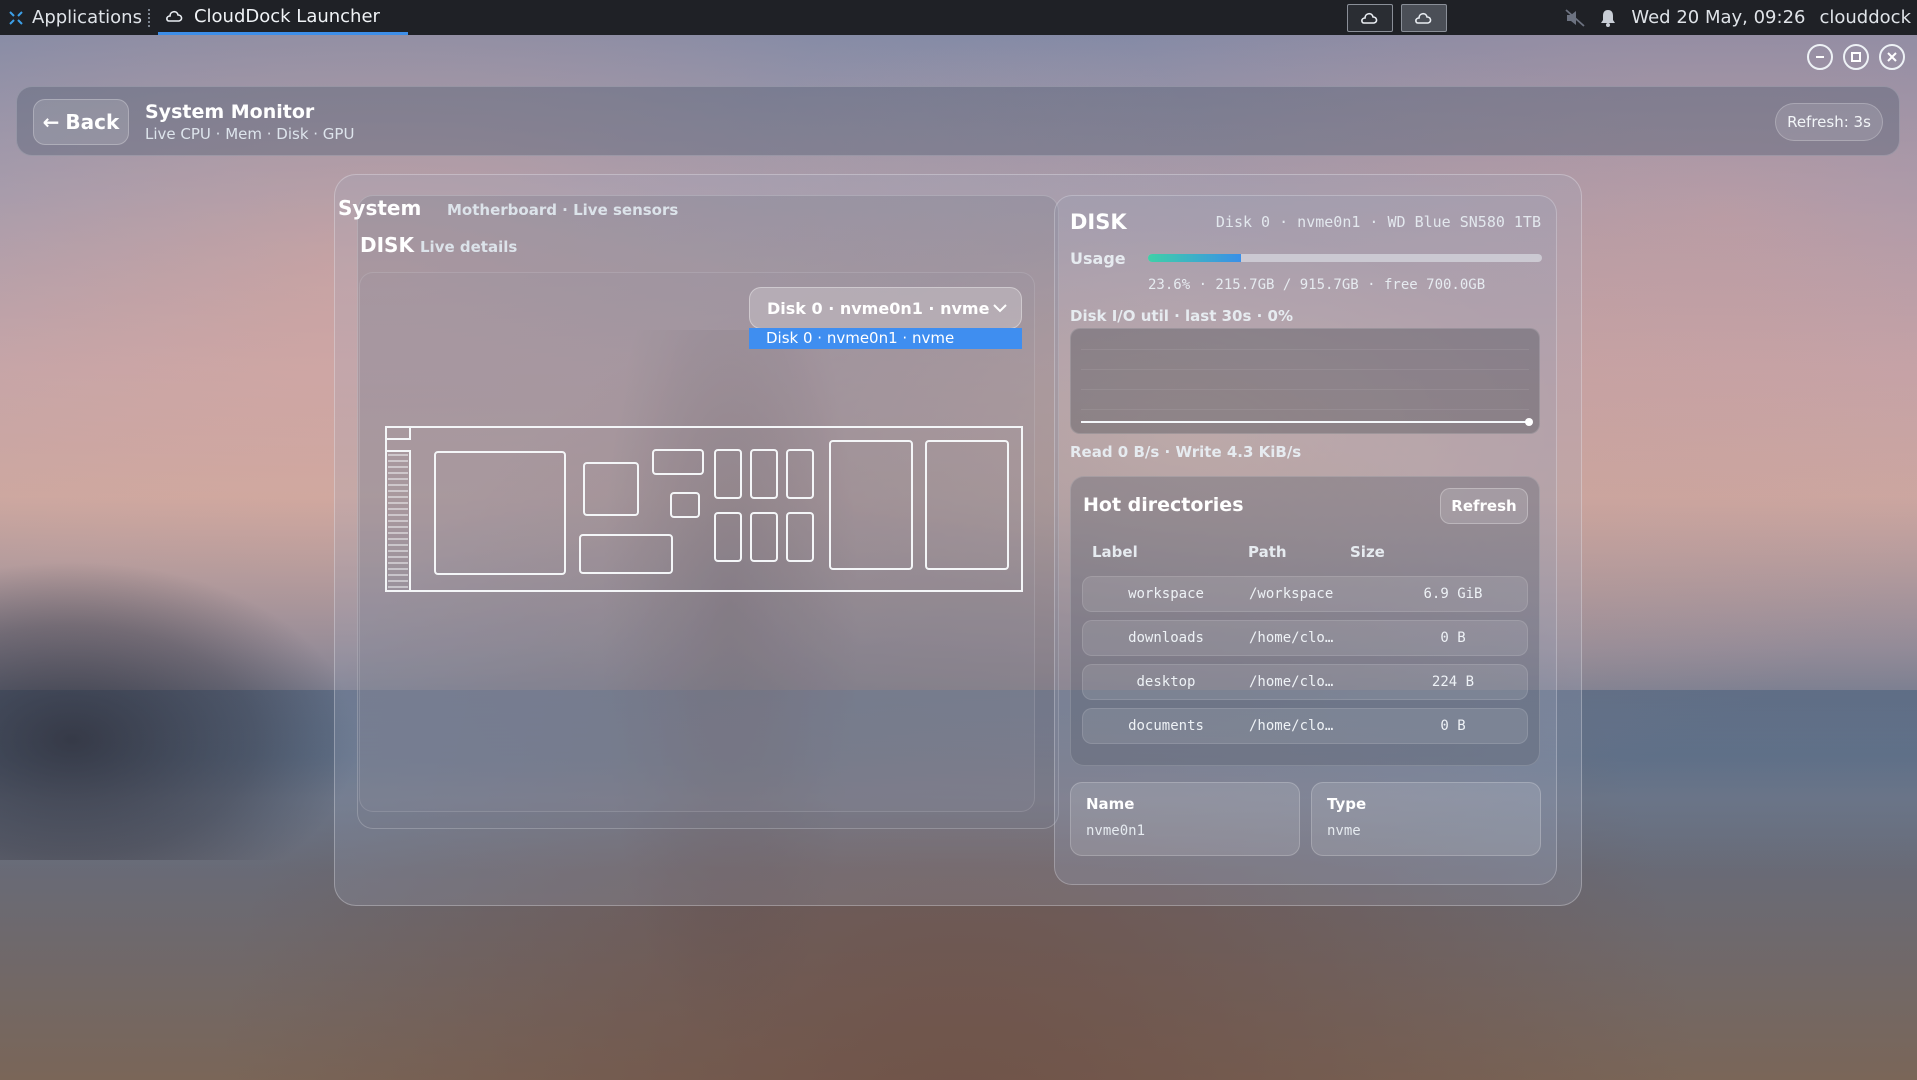 The height and width of the screenshot is (1080, 1917). I want to click on taskbar-task-clouddock: CloudDock Launcher, so click(282, 17).